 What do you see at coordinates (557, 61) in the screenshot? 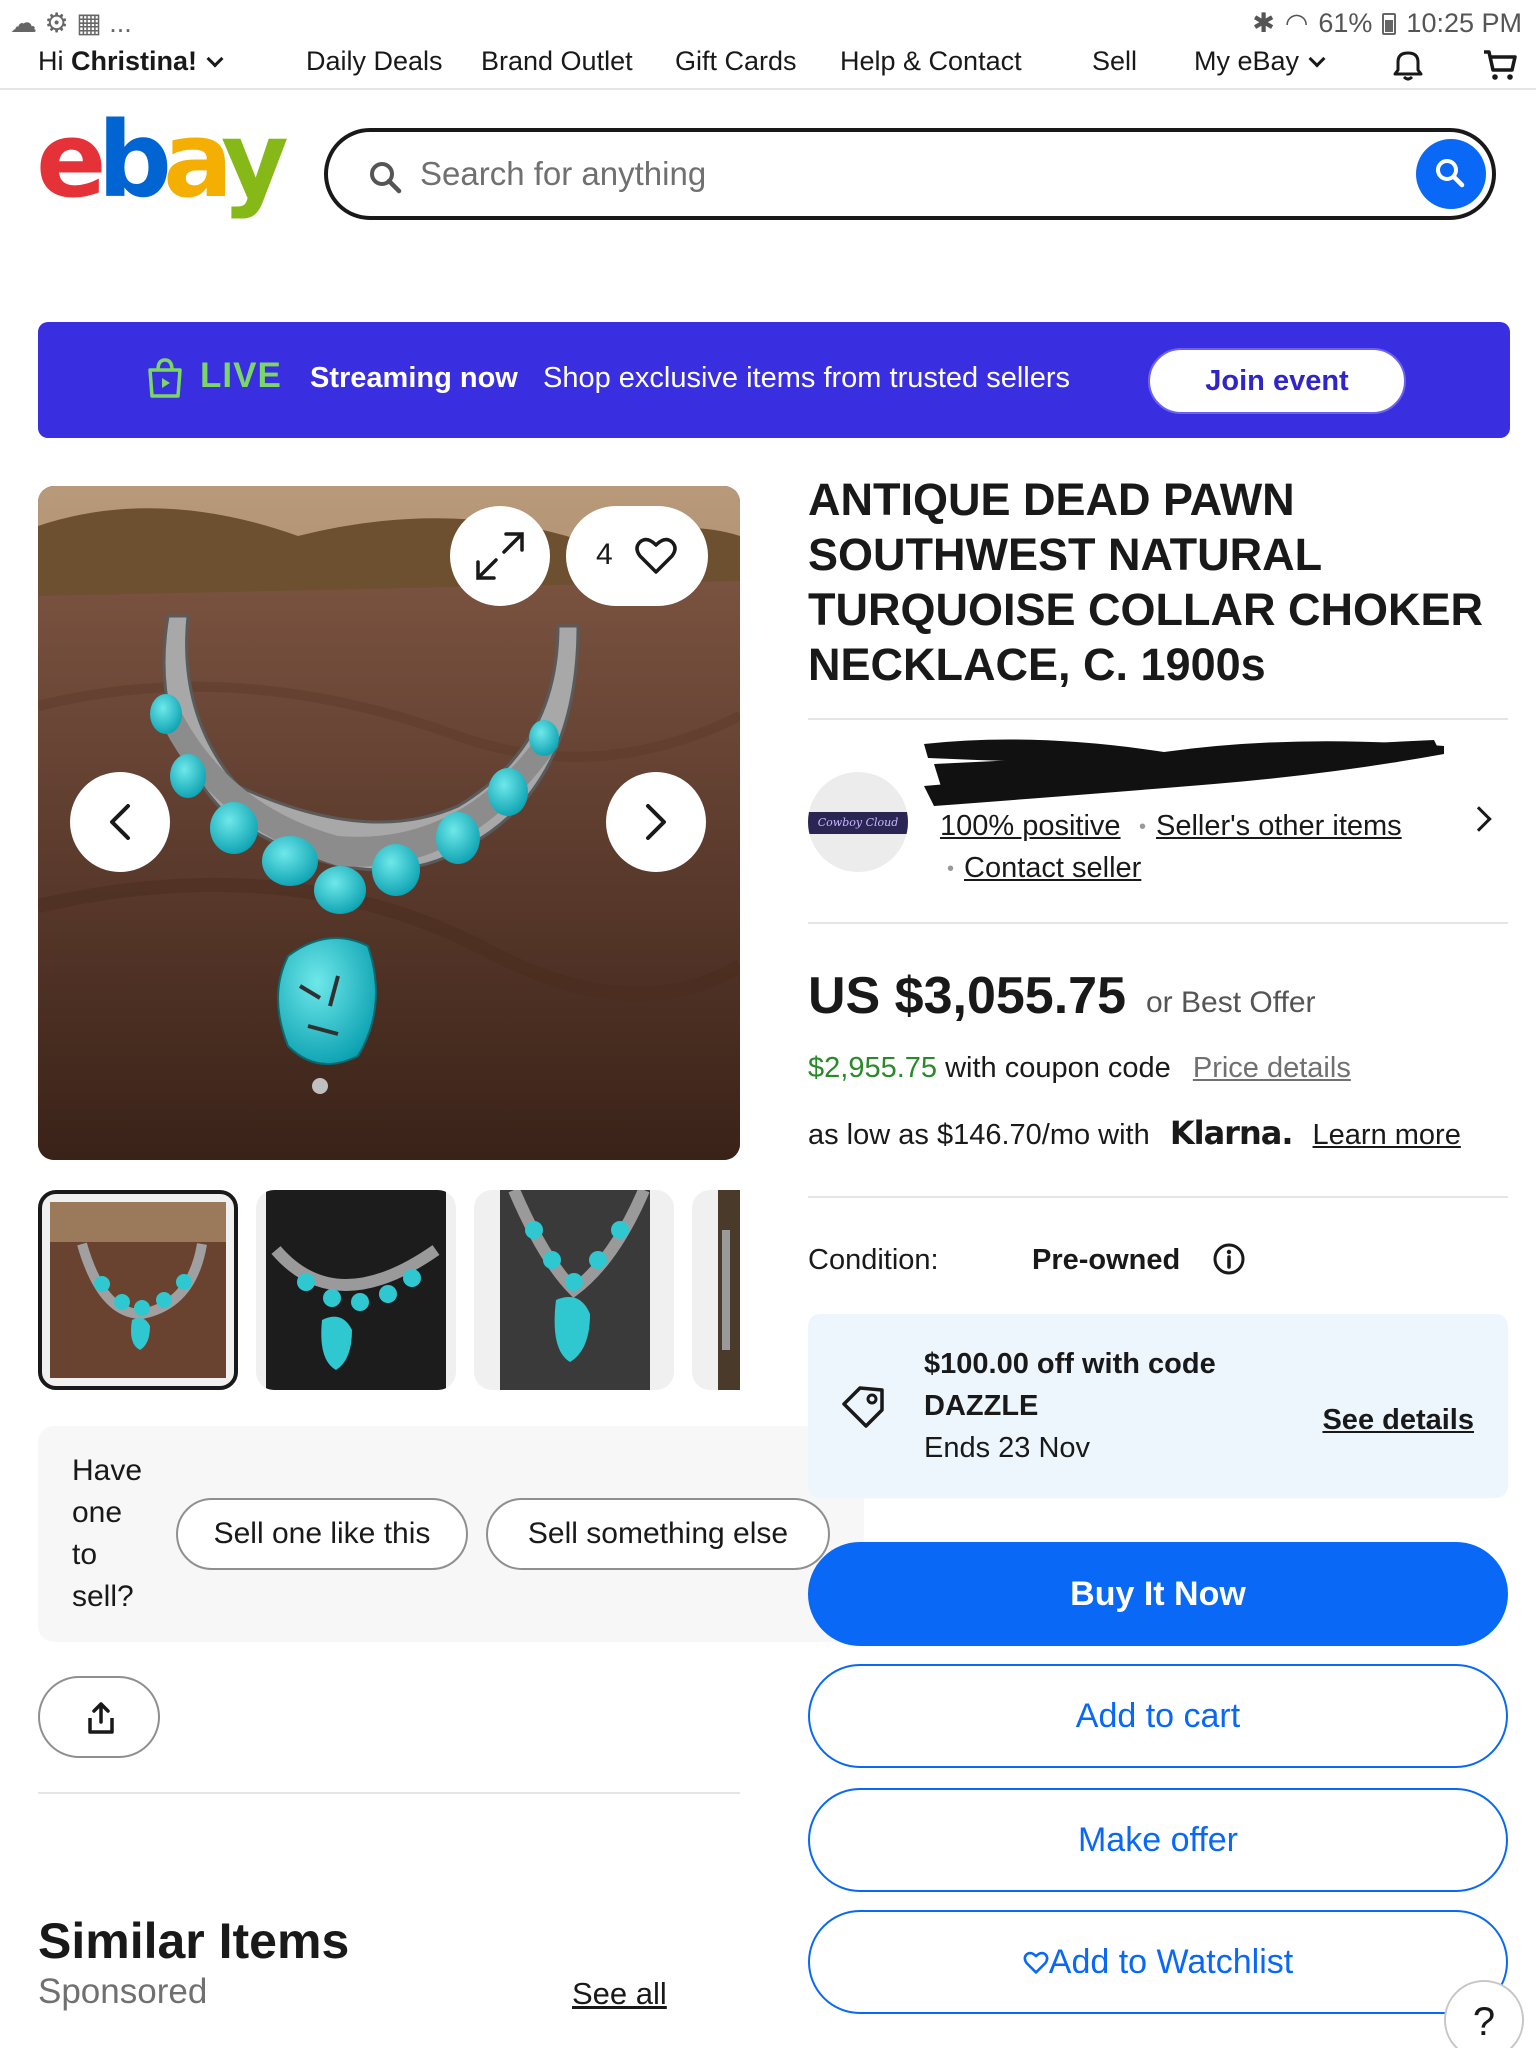
I see `nav-brand-outlet: Brand Outlet` at bounding box center [557, 61].